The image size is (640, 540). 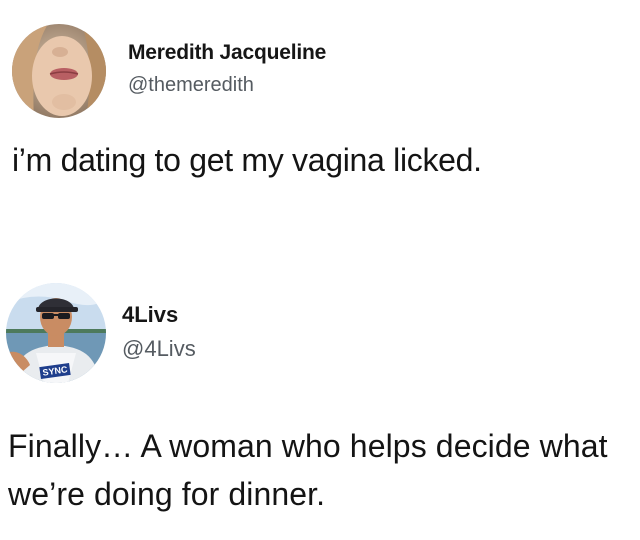 I want to click on display-name: Meredith Jacqueline, so click(x=227, y=53).